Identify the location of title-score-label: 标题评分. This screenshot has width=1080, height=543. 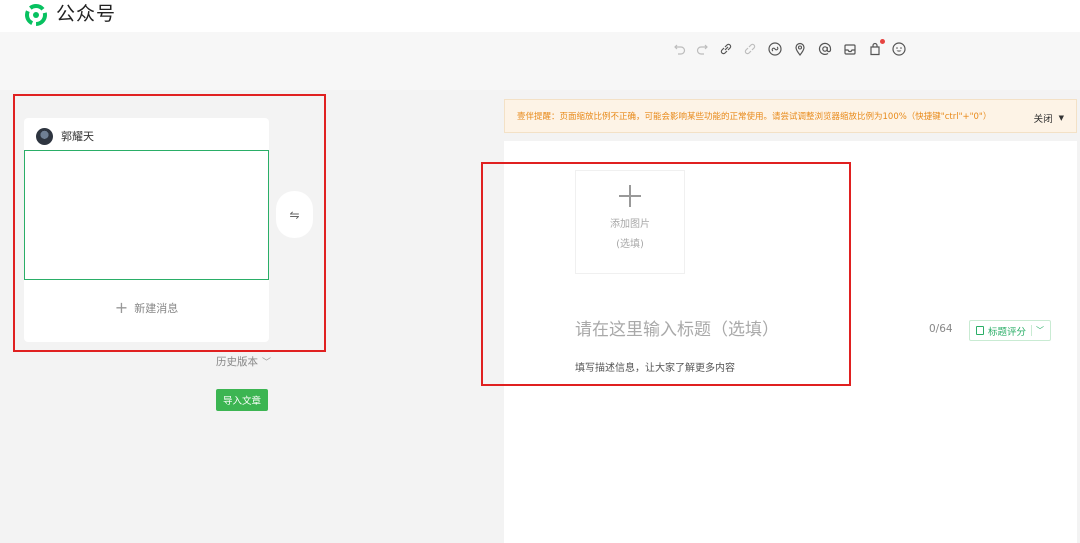
(1007, 332).